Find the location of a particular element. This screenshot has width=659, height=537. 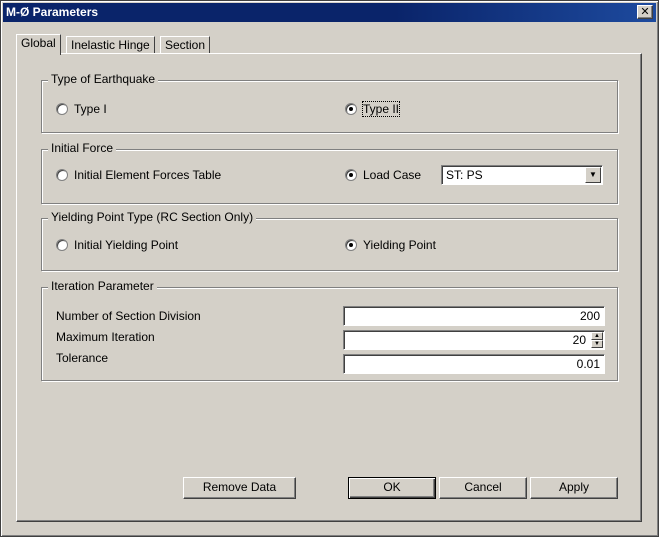

type-2-radio-dot is located at coordinates (351, 109).